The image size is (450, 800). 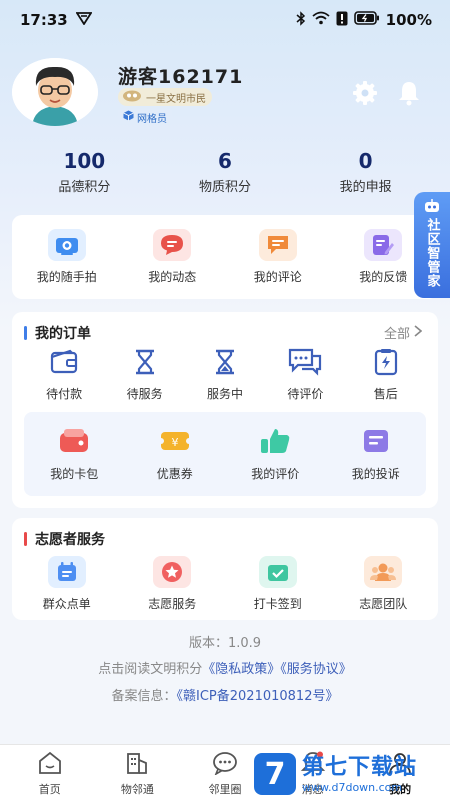 What do you see at coordinates (172, 245) in the screenshot?
I see `message-icon` at bounding box center [172, 245].